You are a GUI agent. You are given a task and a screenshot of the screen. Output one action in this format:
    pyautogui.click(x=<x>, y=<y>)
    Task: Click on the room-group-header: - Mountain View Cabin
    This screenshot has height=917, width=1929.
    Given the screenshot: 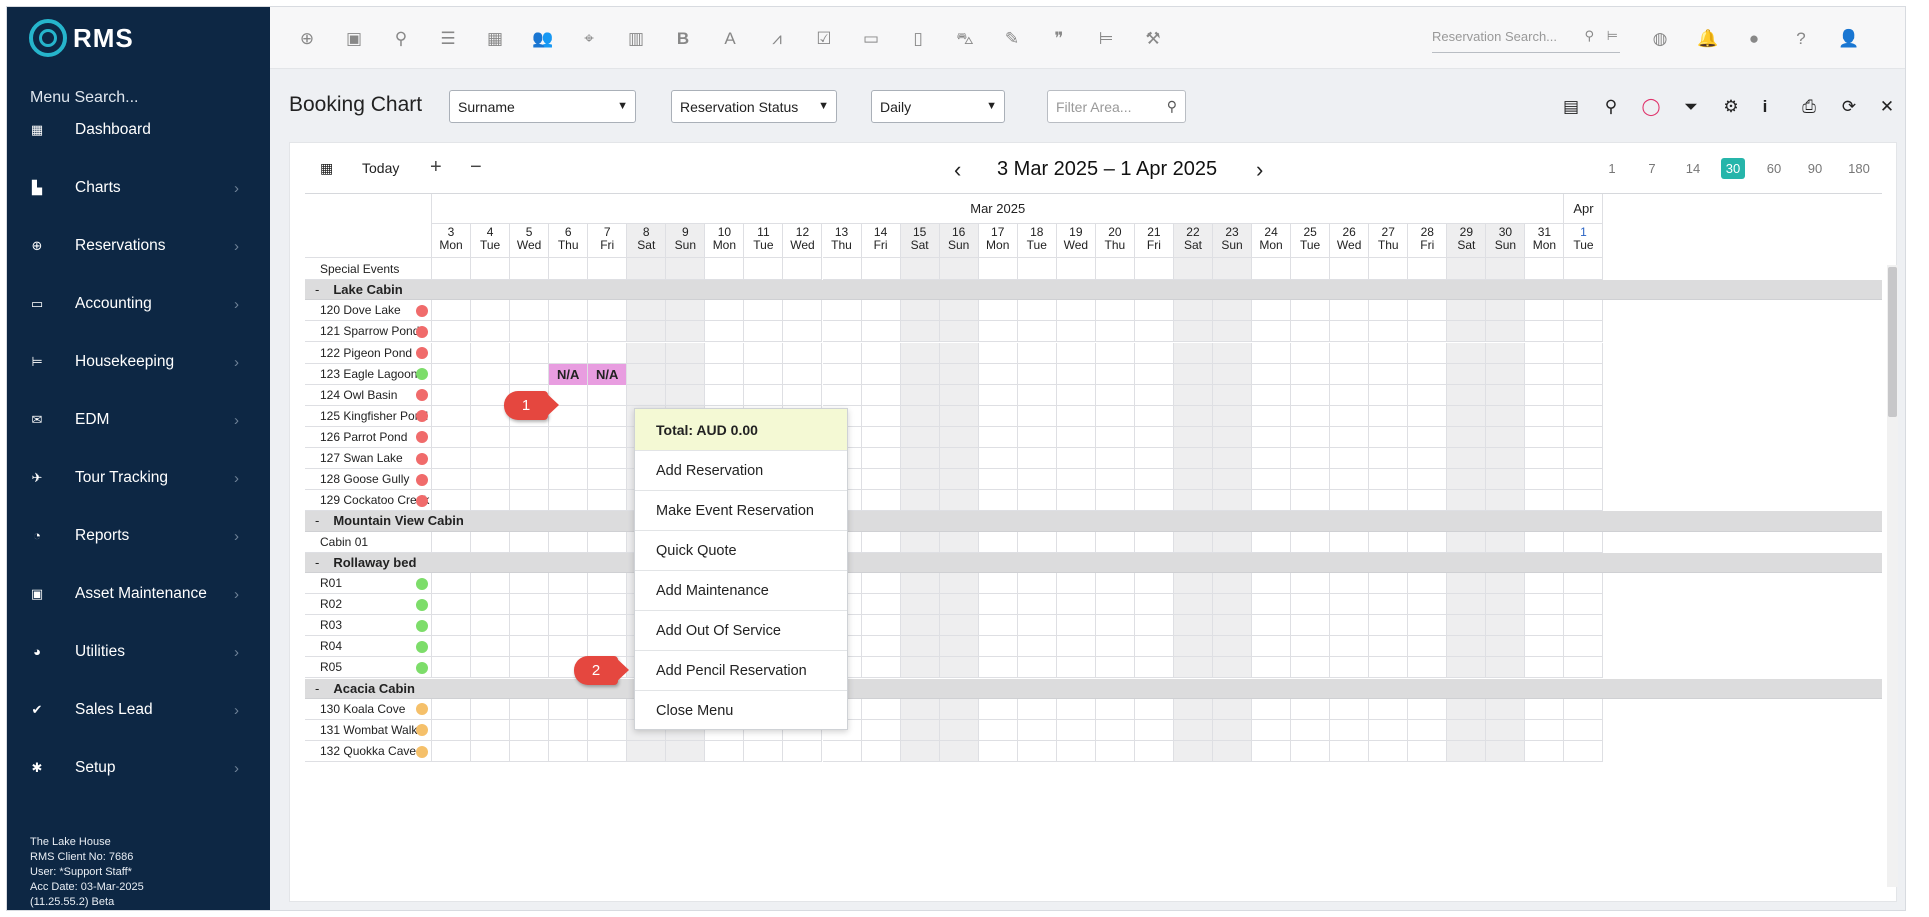 What is the action you would take?
    pyautogui.click(x=1093, y=521)
    